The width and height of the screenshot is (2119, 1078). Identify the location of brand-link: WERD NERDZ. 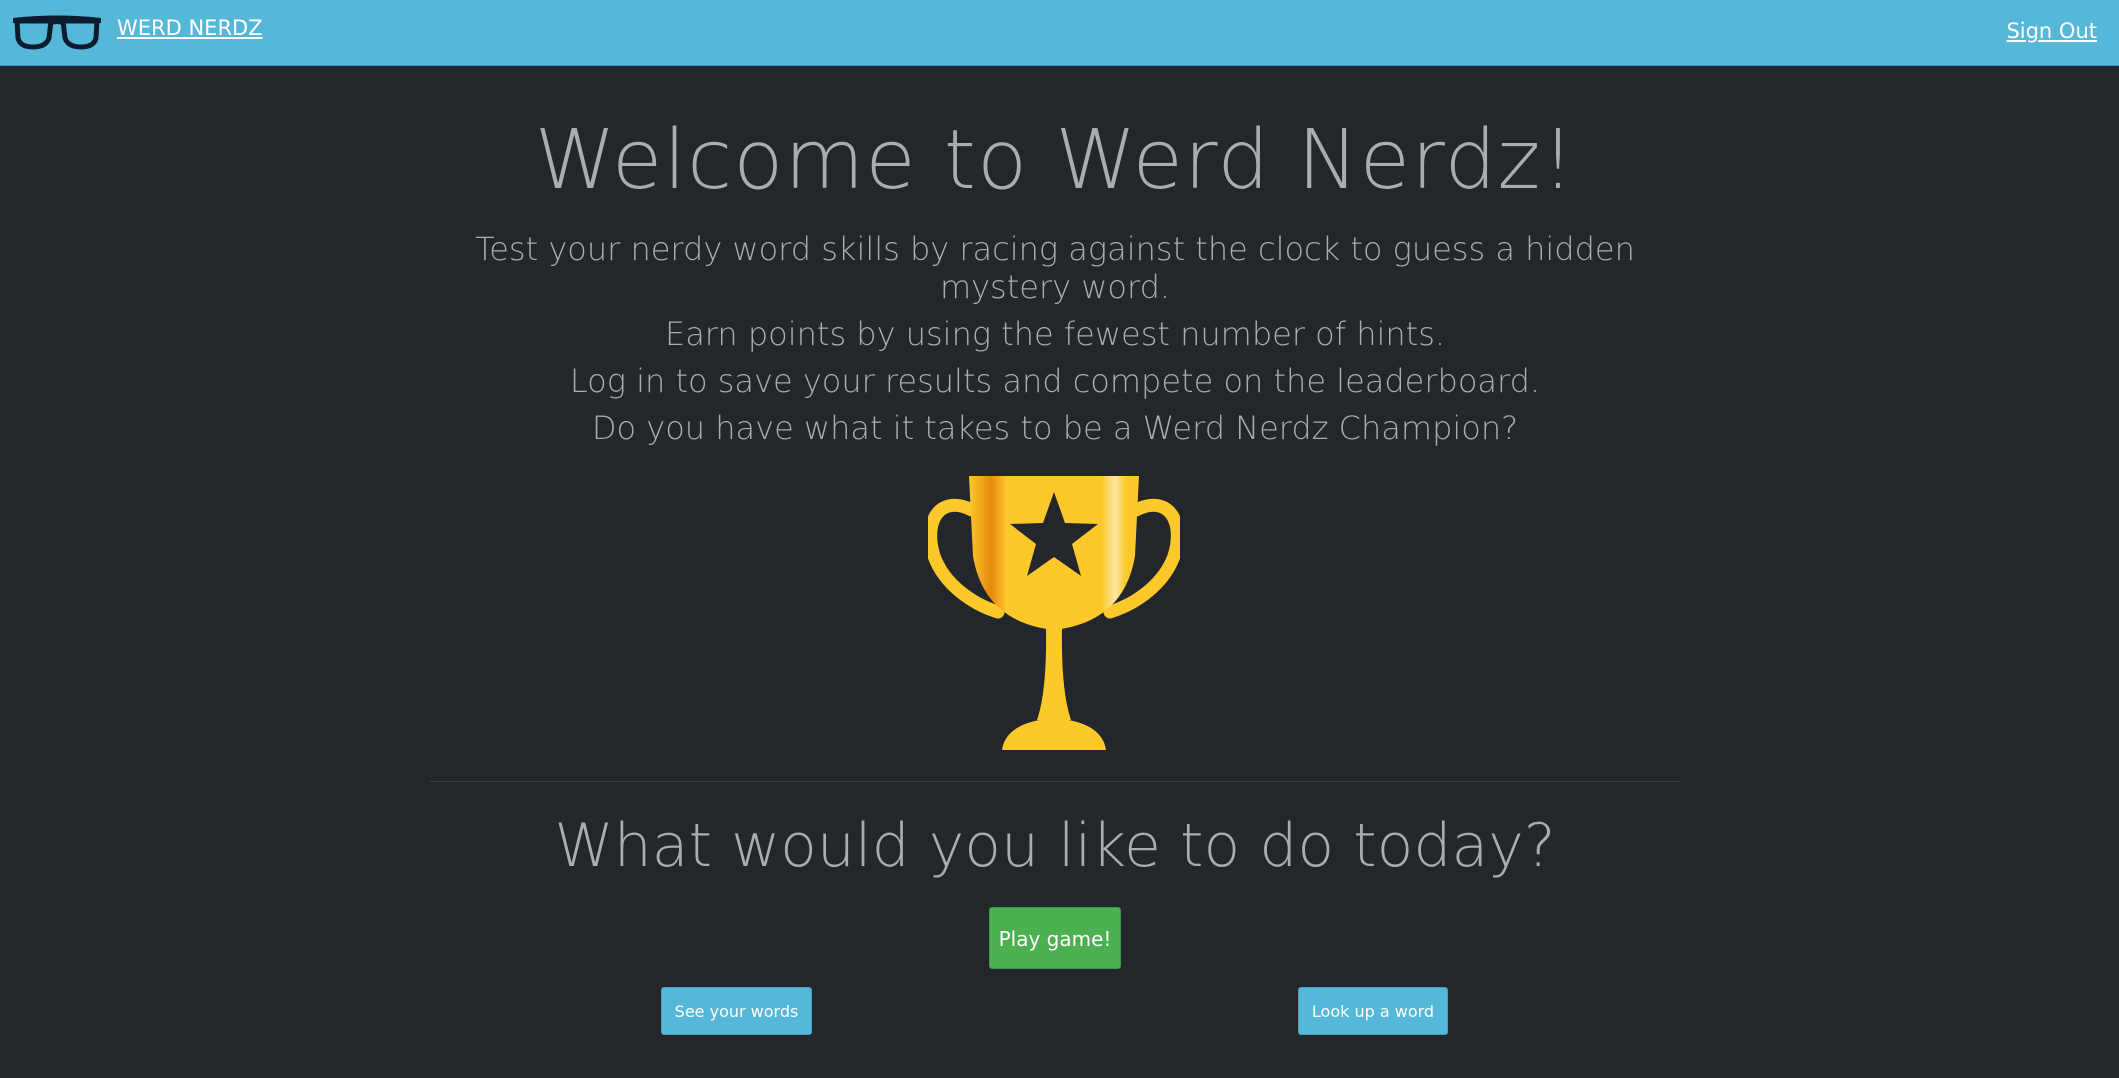
(190, 28).